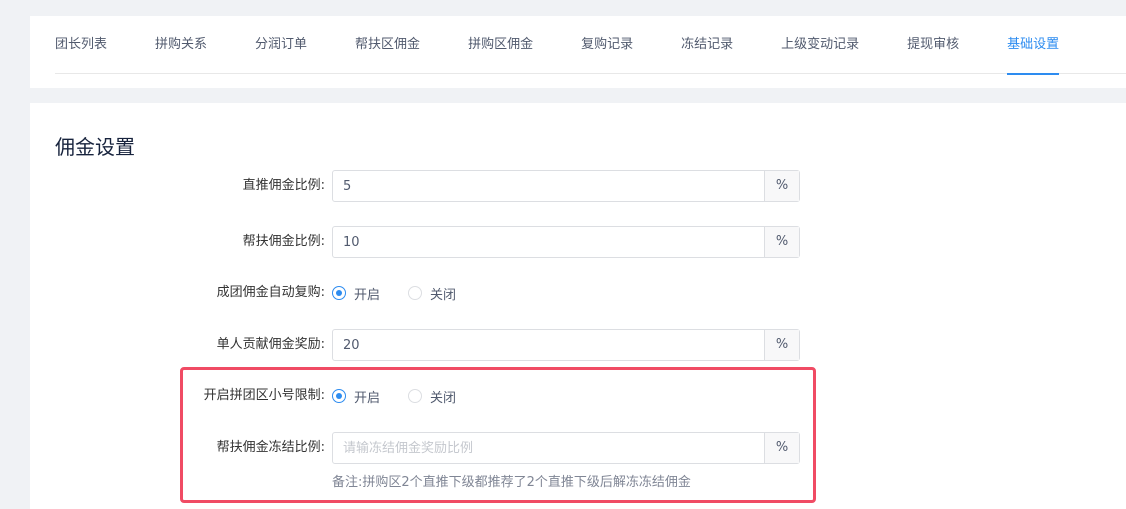 The height and width of the screenshot is (509, 1126). Describe the element at coordinates (933, 45) in the screenshot. I see `tab-withdraw-review: 提现审核` at that location.